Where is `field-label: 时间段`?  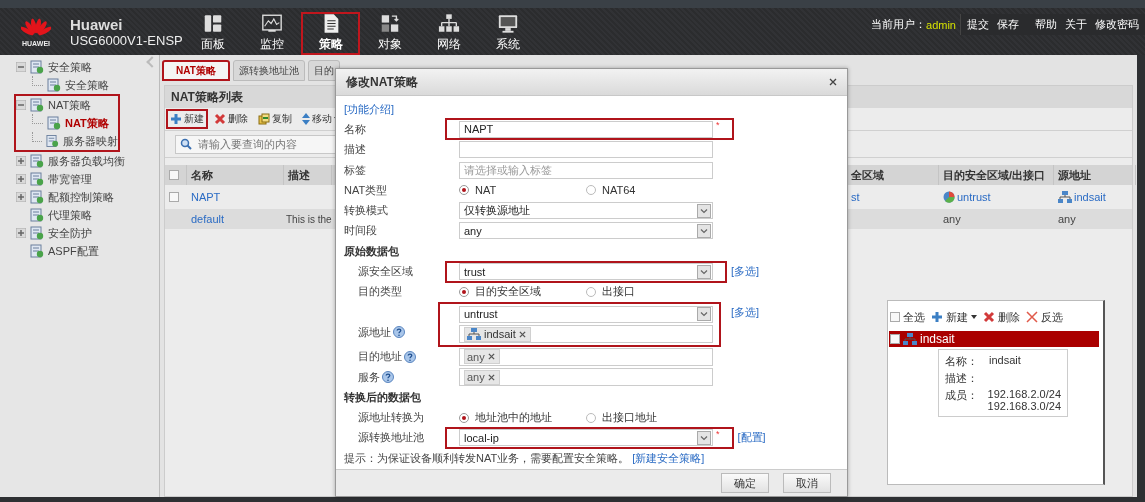
field-label: 时间段 is located at coordinates (360, 231).